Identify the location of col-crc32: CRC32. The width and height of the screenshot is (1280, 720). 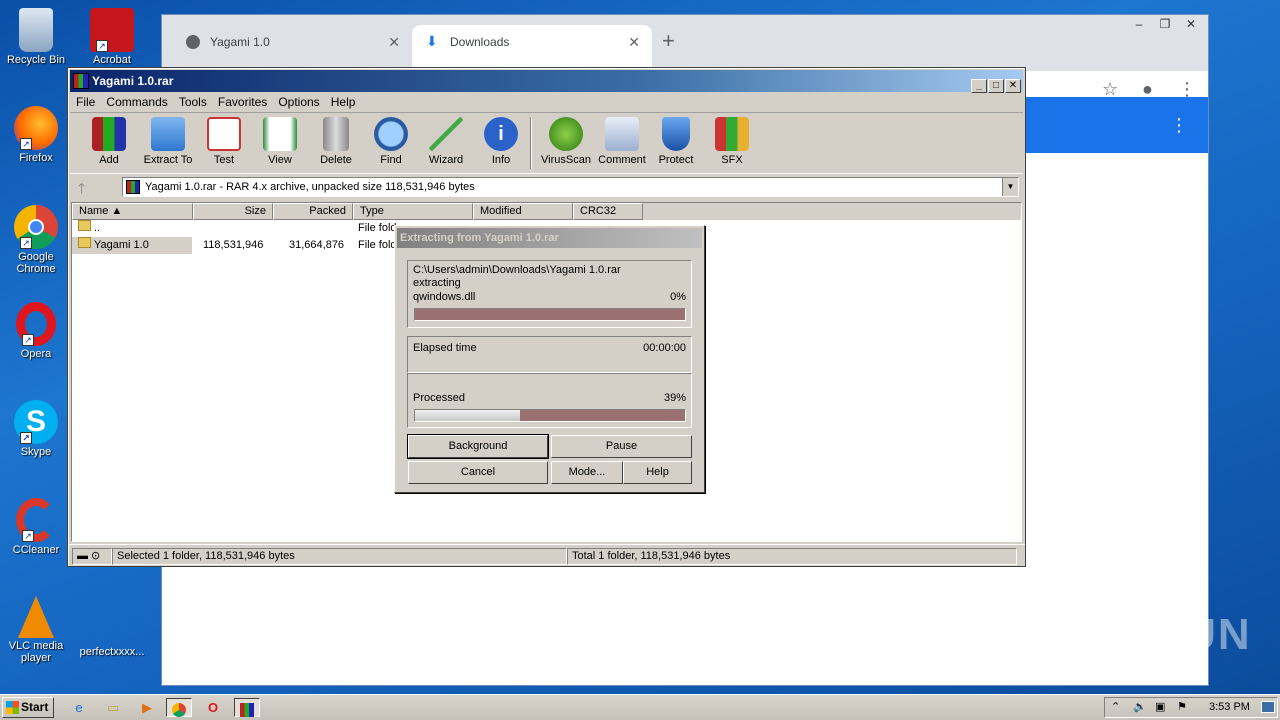
(608, 211).